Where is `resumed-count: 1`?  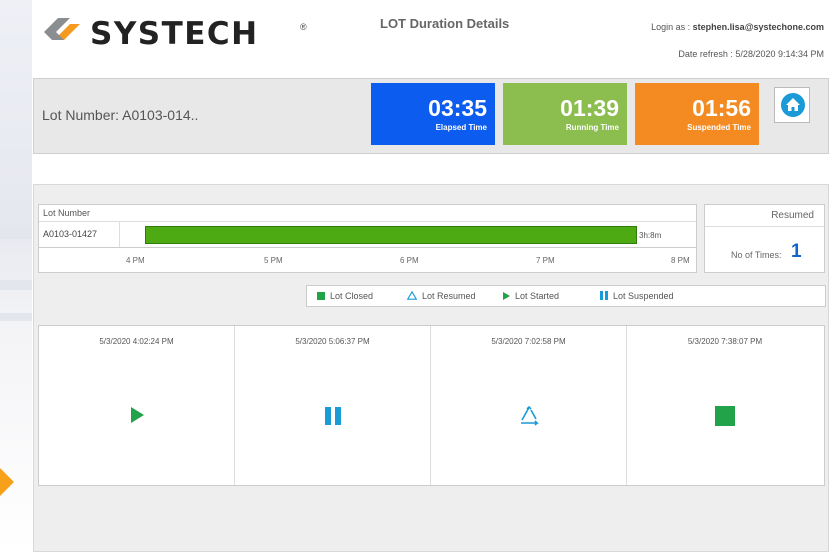 resumed-count: 1 is located at coordinates (796, 251).